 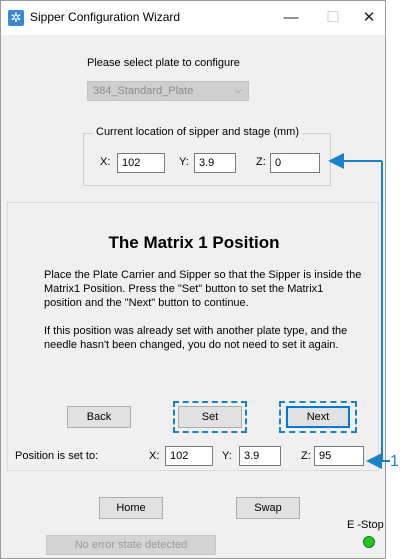 I want to click on next-button: Next, so click(x=318, y=417).